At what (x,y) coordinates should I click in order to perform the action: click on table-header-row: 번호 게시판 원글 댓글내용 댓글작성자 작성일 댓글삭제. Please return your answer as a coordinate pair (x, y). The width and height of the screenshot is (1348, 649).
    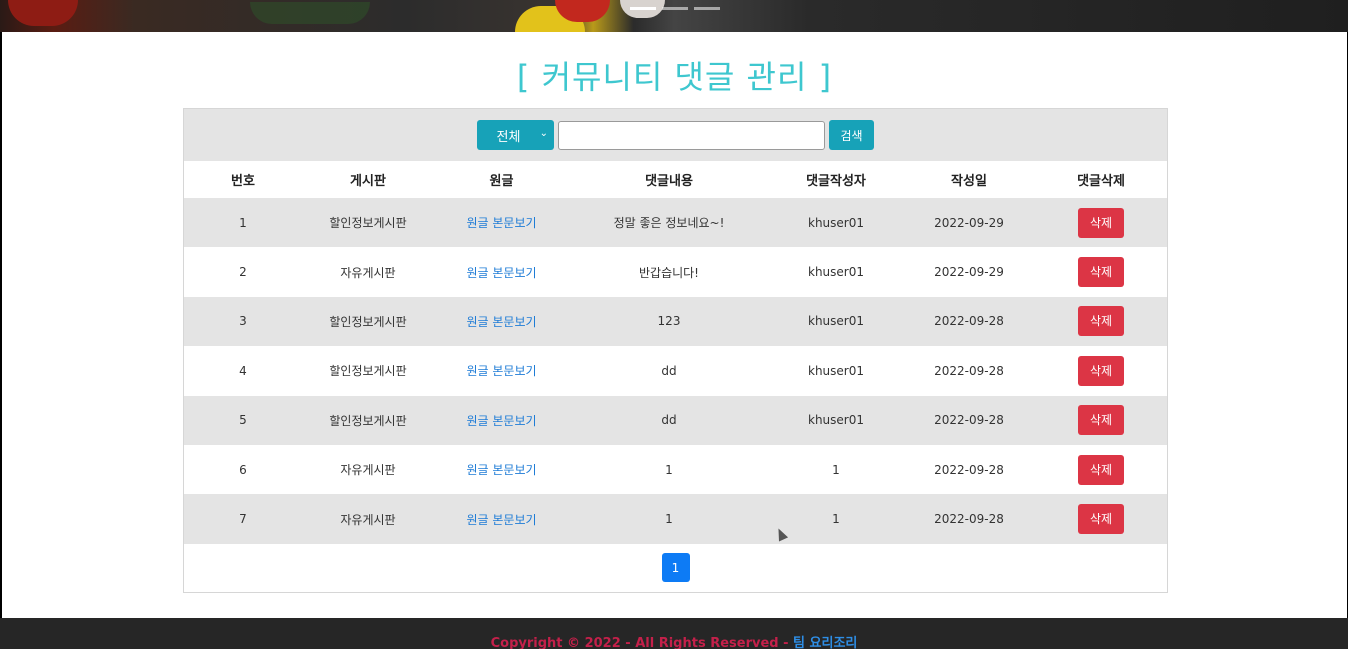
    Looking at the image, I should click on (675, 179).